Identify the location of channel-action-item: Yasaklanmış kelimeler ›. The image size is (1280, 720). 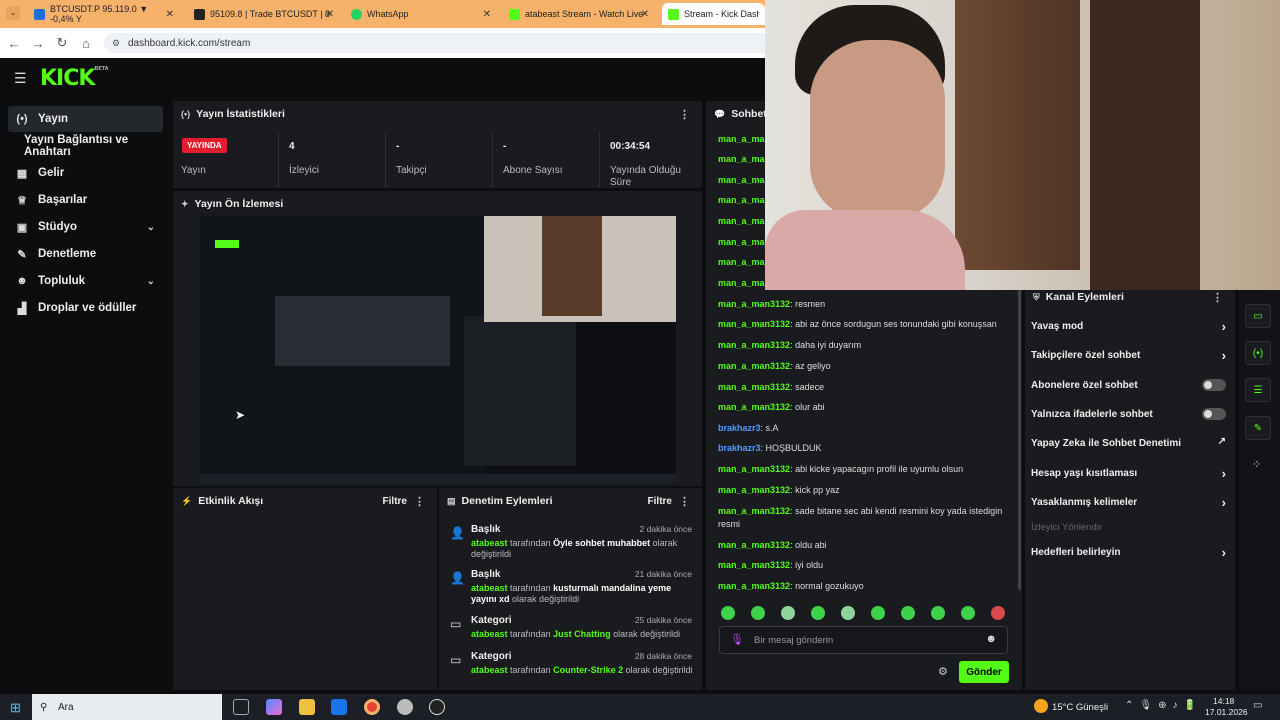
(1128, 502).